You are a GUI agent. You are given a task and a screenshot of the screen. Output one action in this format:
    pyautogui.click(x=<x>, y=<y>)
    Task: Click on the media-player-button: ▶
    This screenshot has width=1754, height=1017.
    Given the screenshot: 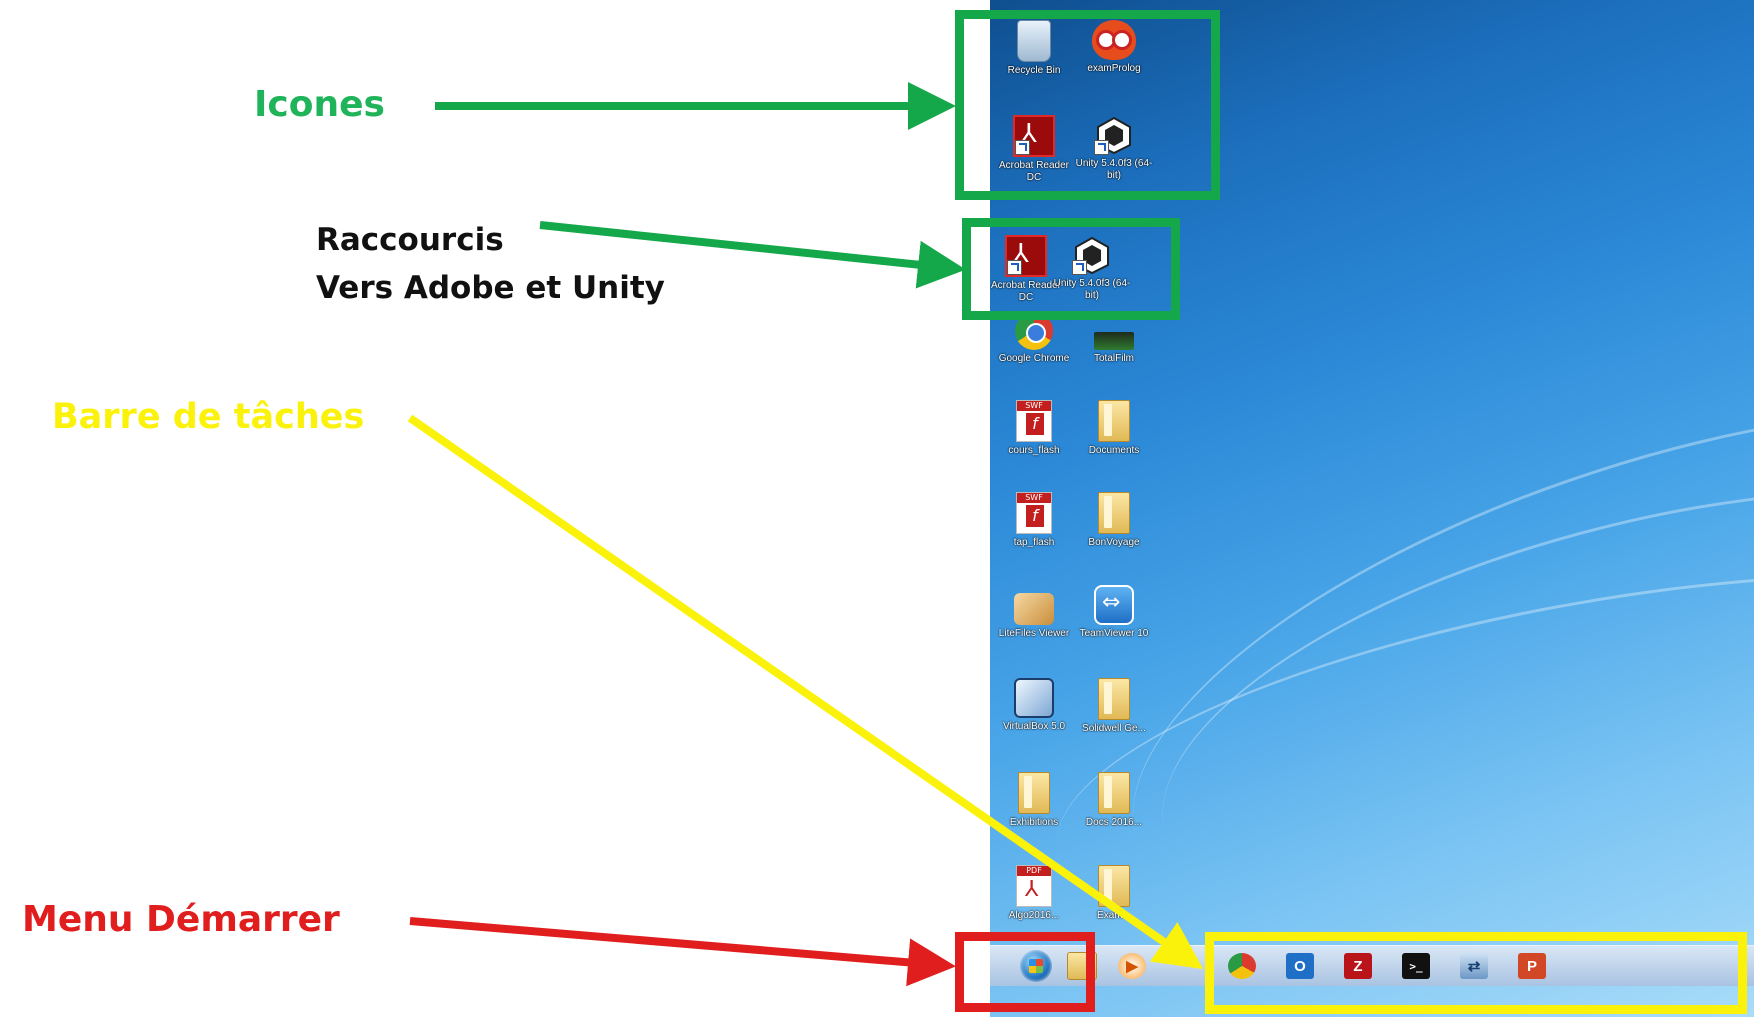 What is the action you would take?
    pyautogui.click(x=1132, y=966)
    